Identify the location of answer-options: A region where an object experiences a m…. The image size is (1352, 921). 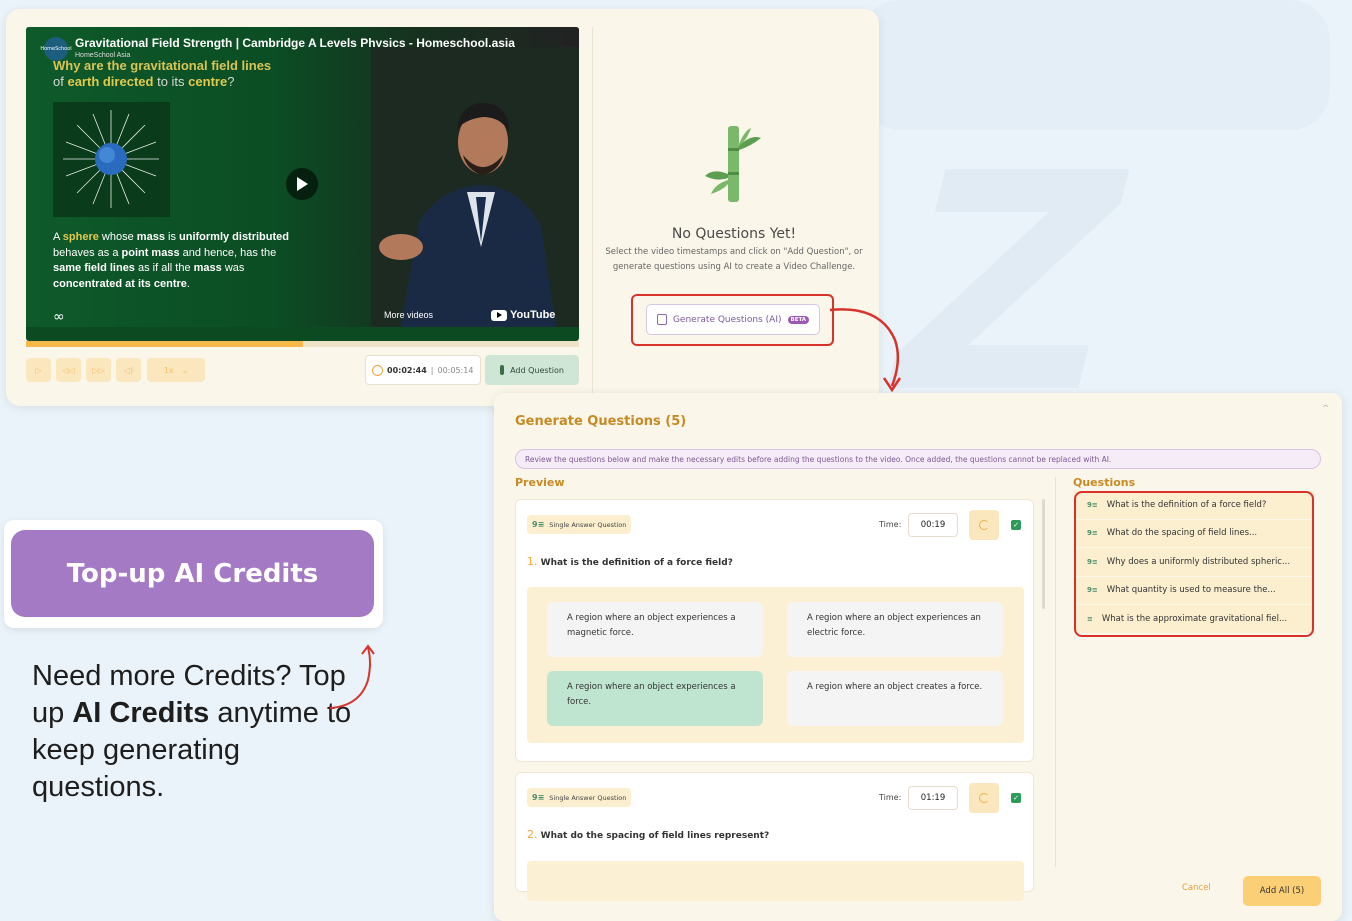
(775, 665).